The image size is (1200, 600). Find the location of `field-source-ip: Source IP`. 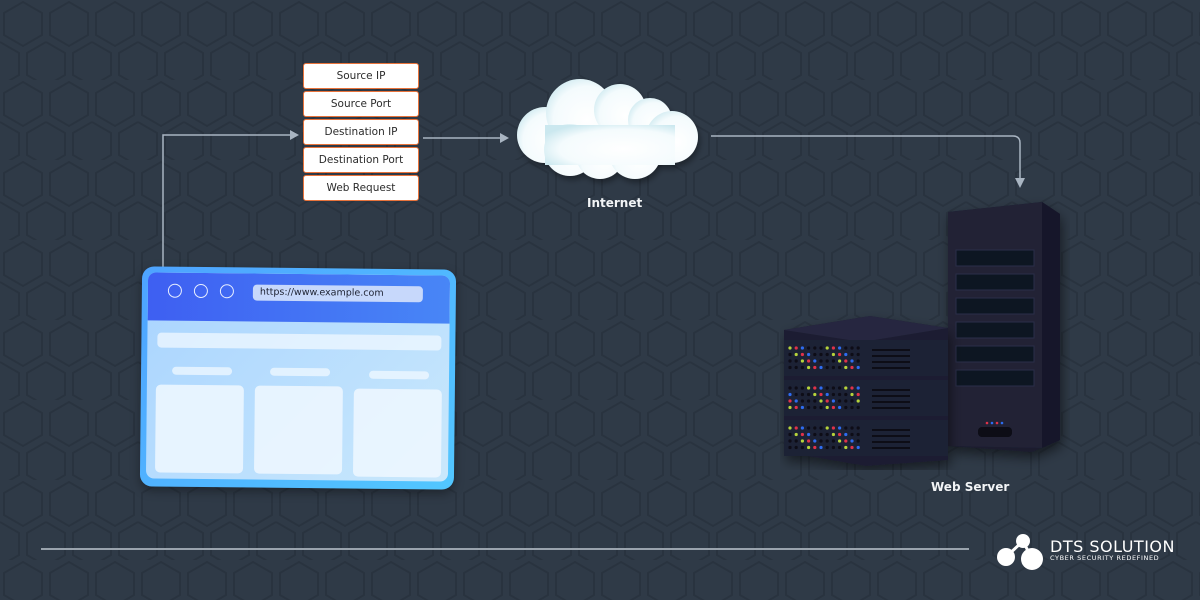

field-source-ip: Source IP is located at coordinates (361, 76).